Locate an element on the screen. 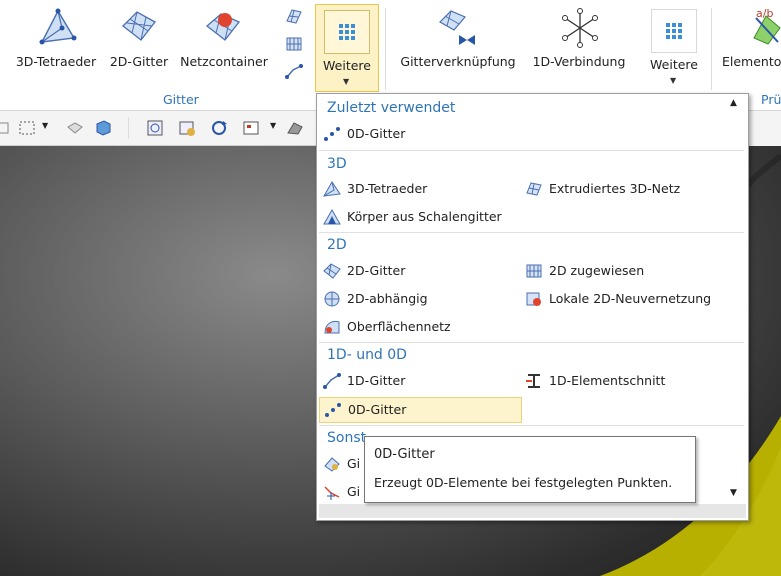 The width and height of the screenshot is (781, 576). menu-item-3d-tetraeder: 3D-Tetraeder is located at coordinates (420, 189).